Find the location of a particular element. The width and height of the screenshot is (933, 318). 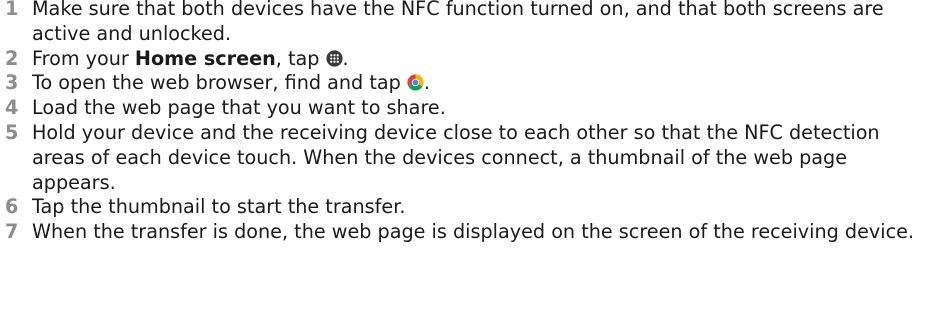

step-number: 5 is located at coordinates (12, 132).